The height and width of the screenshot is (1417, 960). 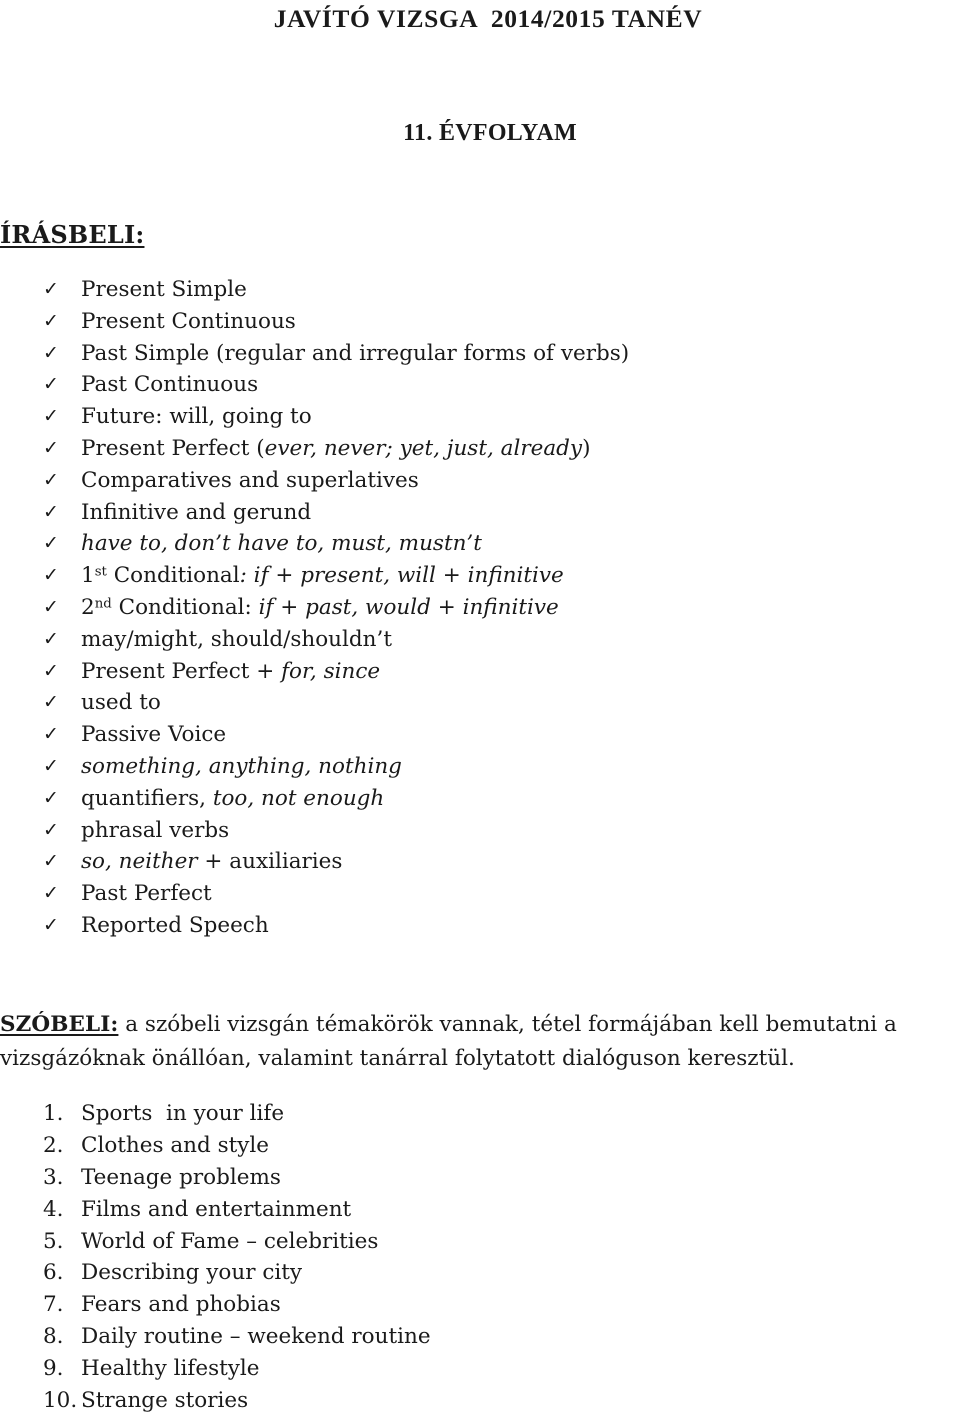 I want to click on oral-topic-label: Strange stories, so click(x=165, y=1401).